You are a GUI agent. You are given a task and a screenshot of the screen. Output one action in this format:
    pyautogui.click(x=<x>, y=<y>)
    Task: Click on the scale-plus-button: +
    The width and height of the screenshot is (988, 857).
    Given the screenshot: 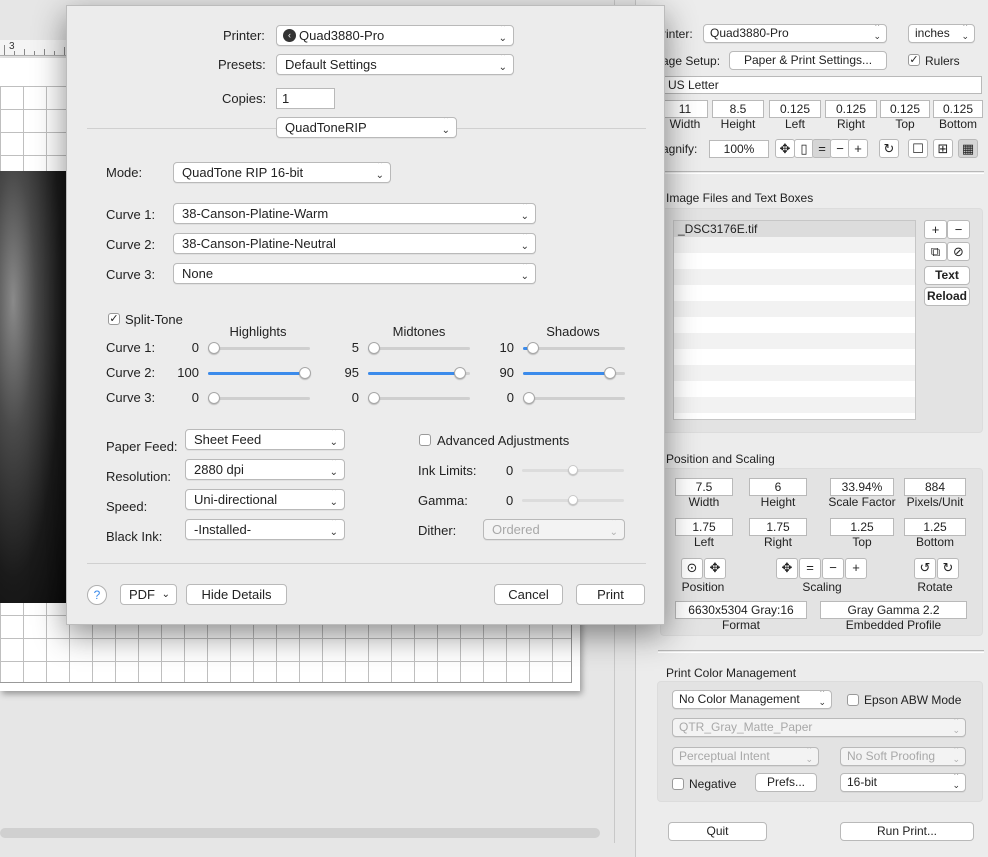 What is the action you would take?
    pyautogui.click(x=856, y=568)
    